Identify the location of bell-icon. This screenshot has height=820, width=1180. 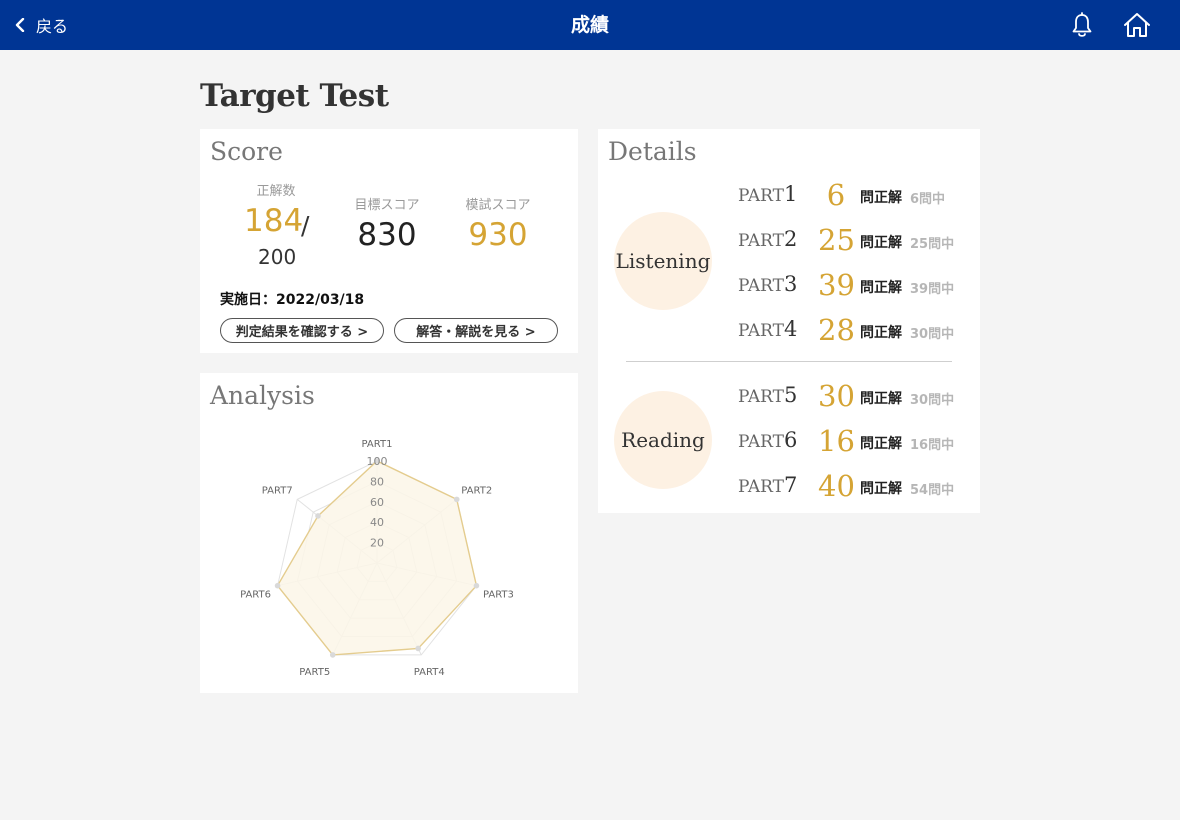
(1082, 25).